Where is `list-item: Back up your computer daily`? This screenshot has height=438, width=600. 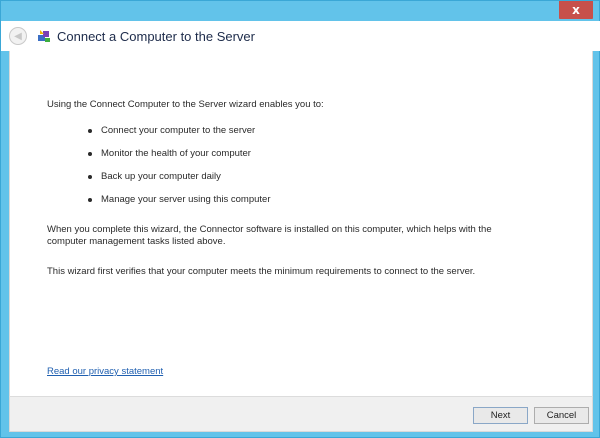
list-item: Back up your computer daily is located at coordinates (179, 182).